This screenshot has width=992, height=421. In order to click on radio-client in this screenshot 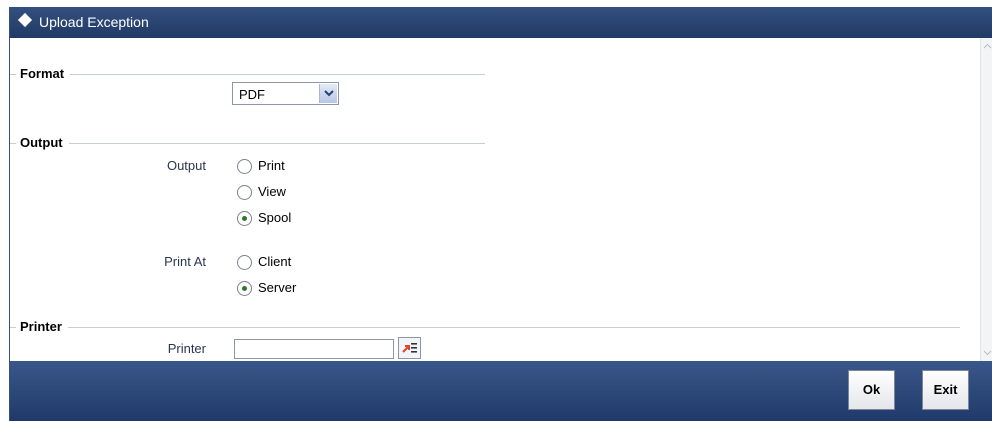, I will do `click(244, 262)`.